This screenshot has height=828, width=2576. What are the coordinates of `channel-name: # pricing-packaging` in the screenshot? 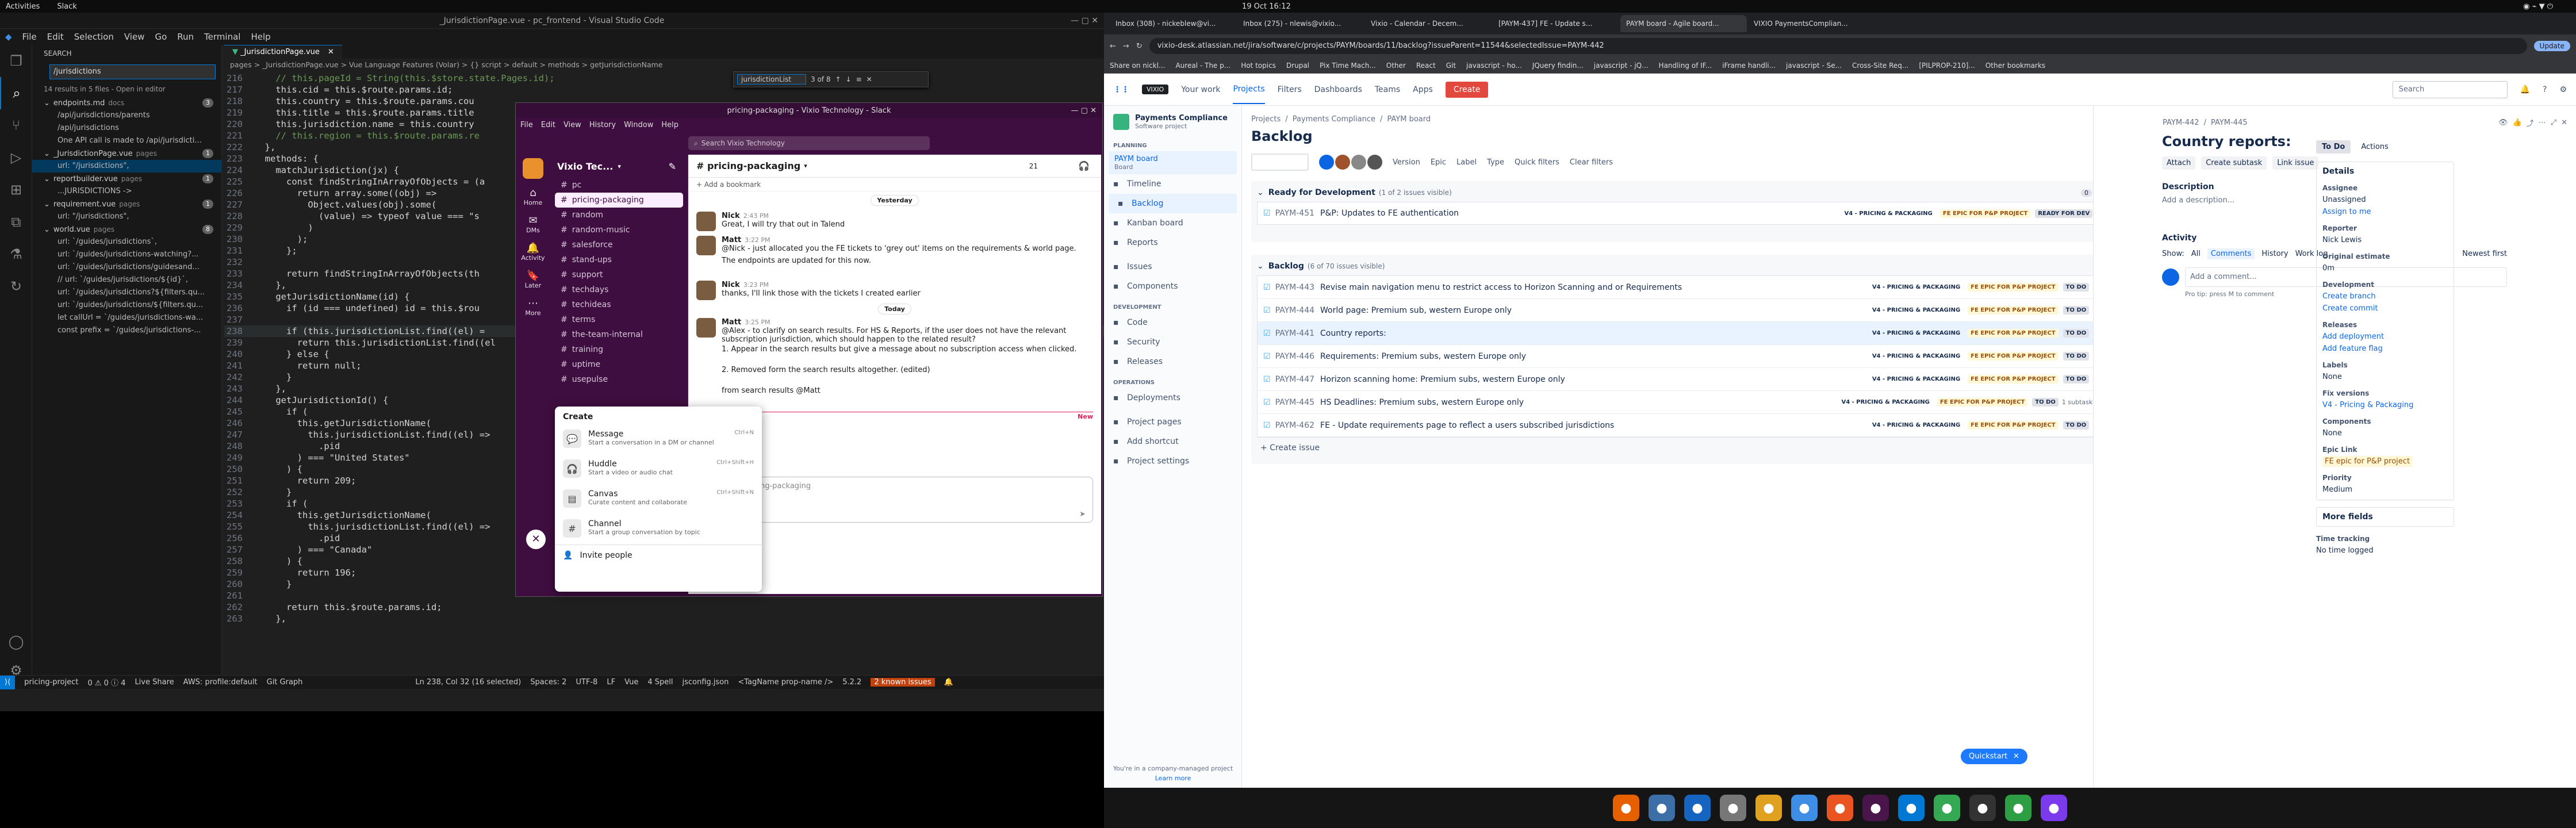 It's located at (748, 165).